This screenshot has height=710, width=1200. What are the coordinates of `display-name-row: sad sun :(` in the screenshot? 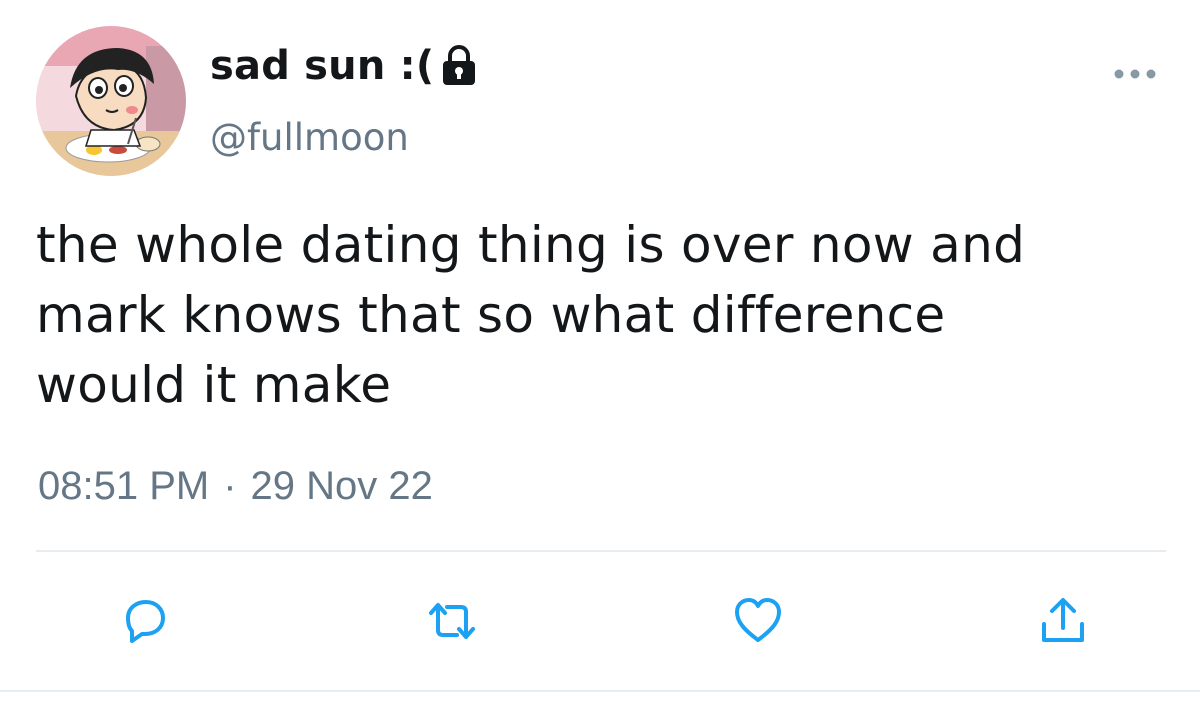 It's located at (344, 66).